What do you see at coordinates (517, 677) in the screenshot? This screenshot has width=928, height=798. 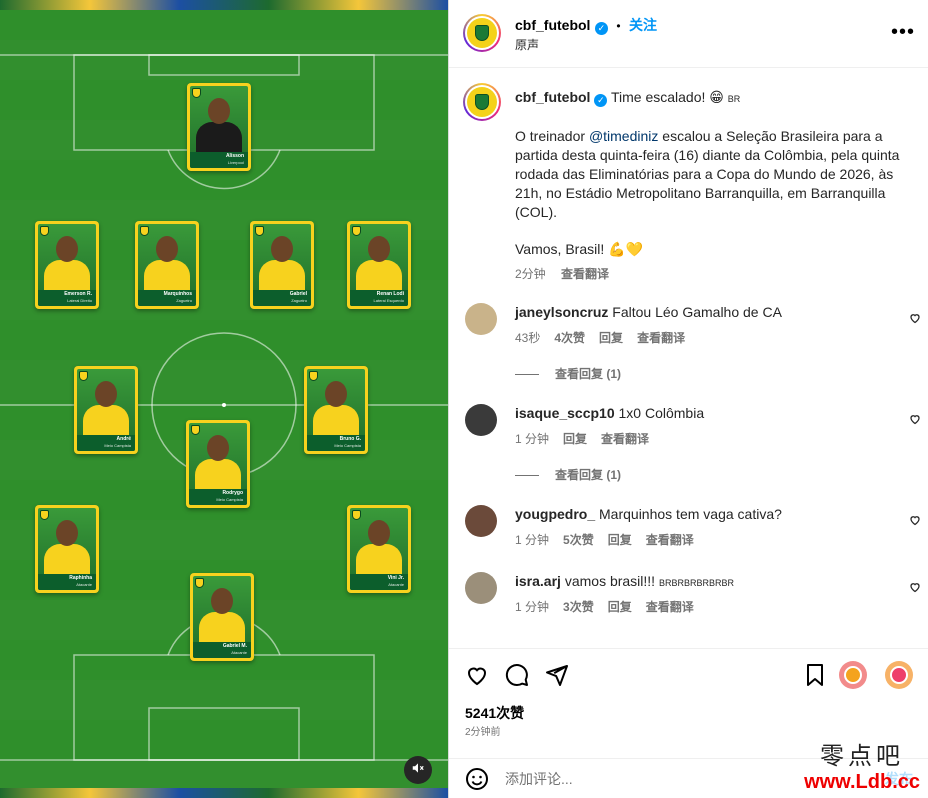 I see `comment-bubble-icon` at bounding box center [517, 677].